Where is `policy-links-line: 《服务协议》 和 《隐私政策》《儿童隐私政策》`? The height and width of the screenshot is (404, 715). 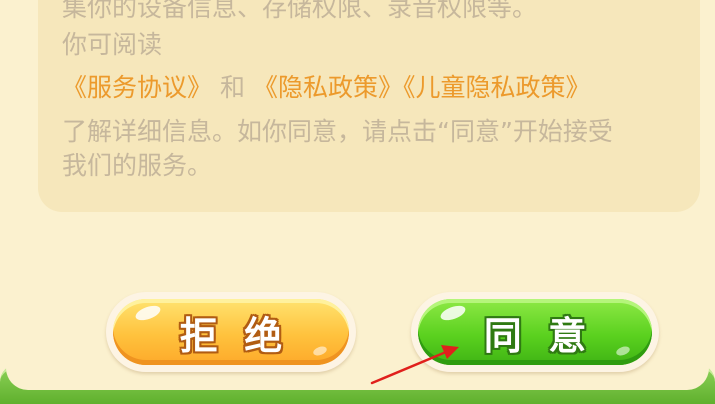
policy-links-line: 《服务协议》 和 《隐私政策》《儿童隐私政策》 is located at coordinates (326, 88).